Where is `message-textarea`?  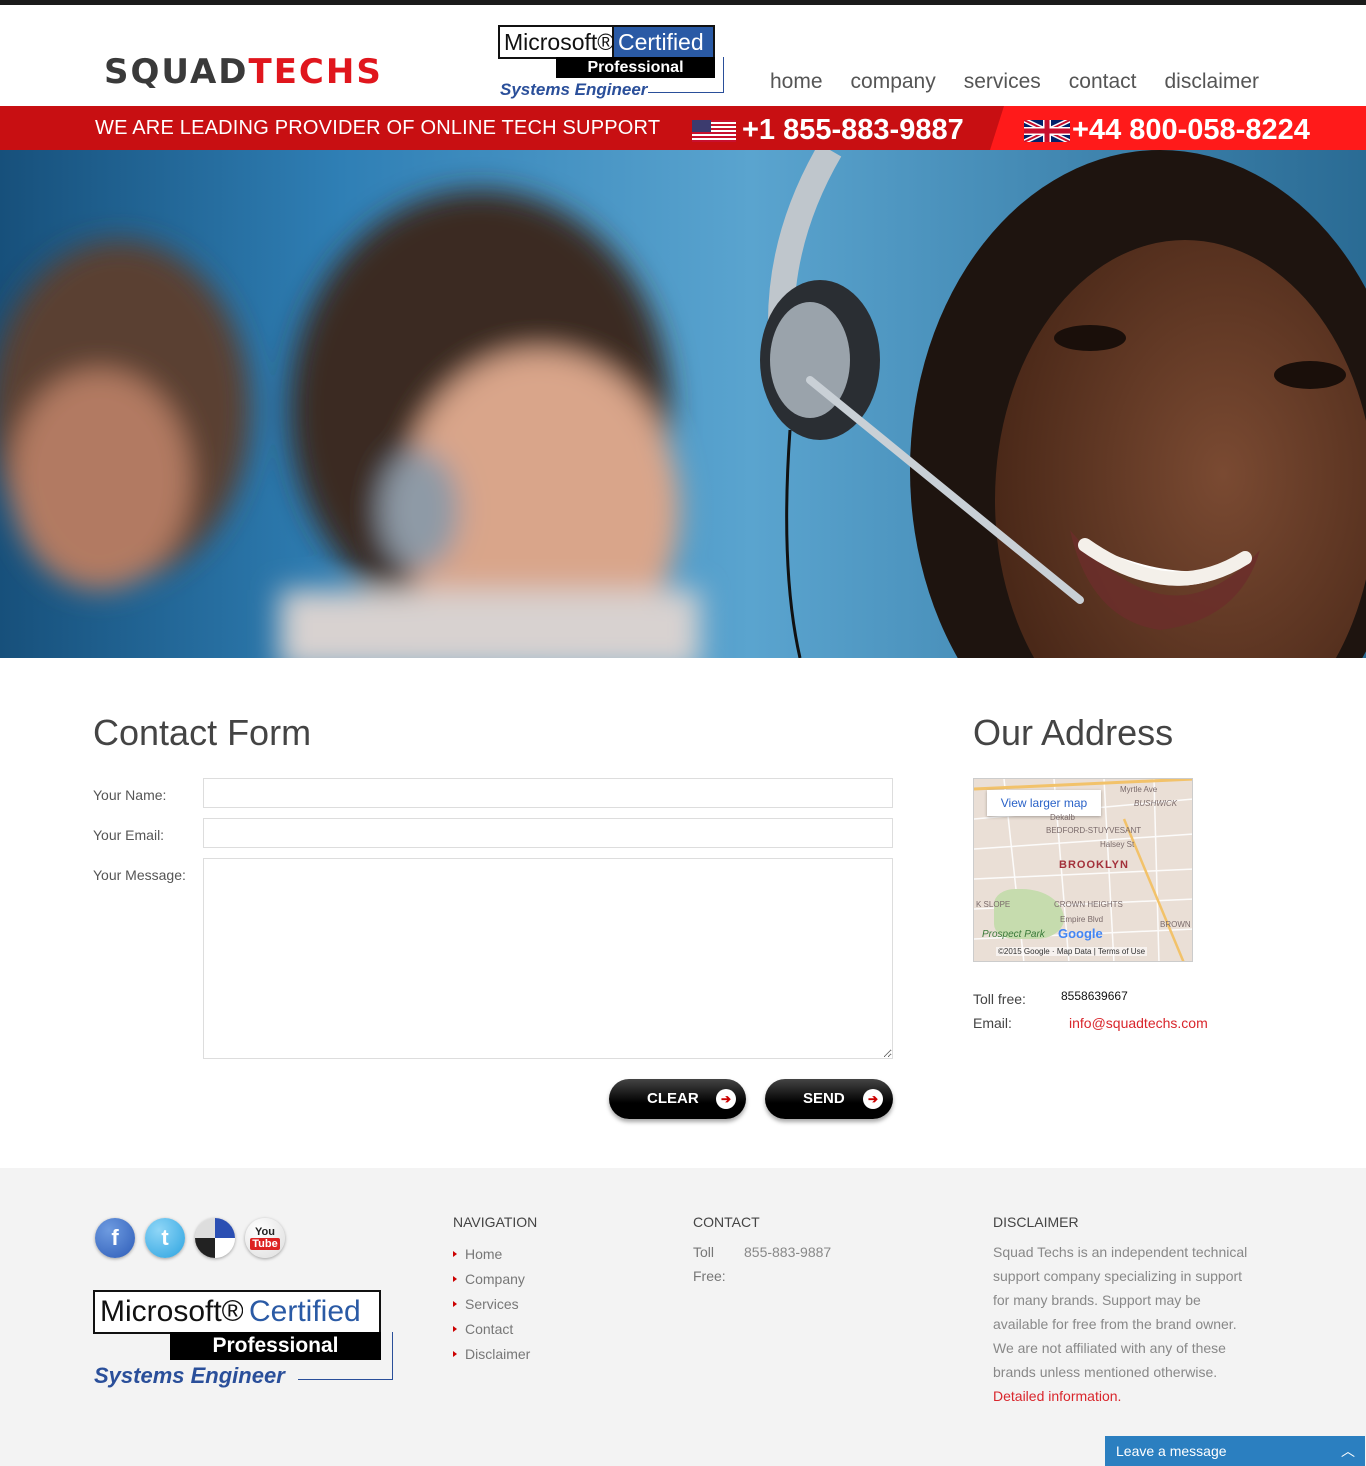
message-textarea is located at coordinates (548, 958).